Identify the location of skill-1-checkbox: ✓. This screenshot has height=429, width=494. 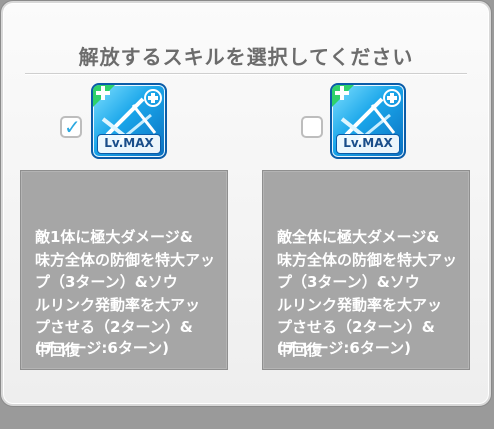
(71, 127).